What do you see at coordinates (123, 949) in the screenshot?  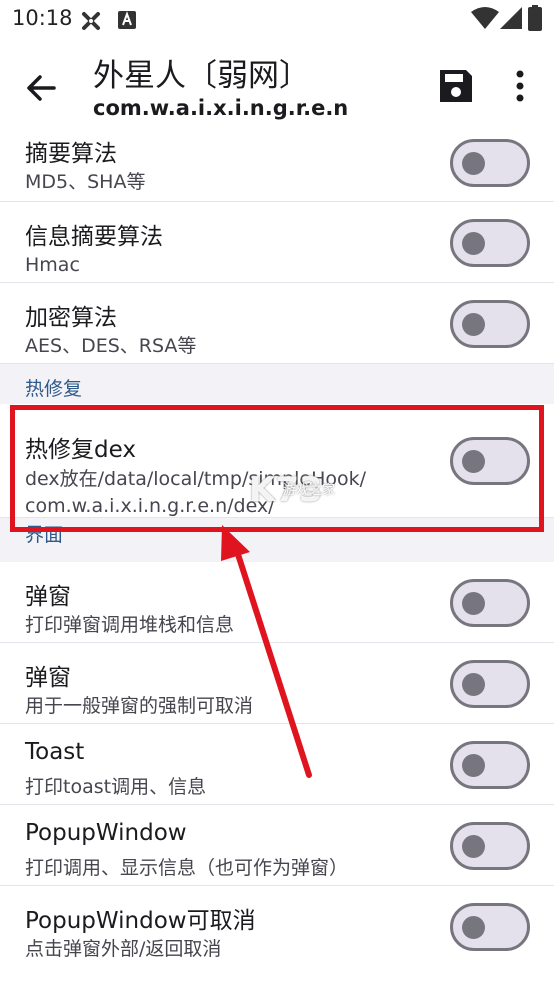 I see `setting-subtitle: 点击弹窗外部/返回取消` at bounding box center [123, 949].